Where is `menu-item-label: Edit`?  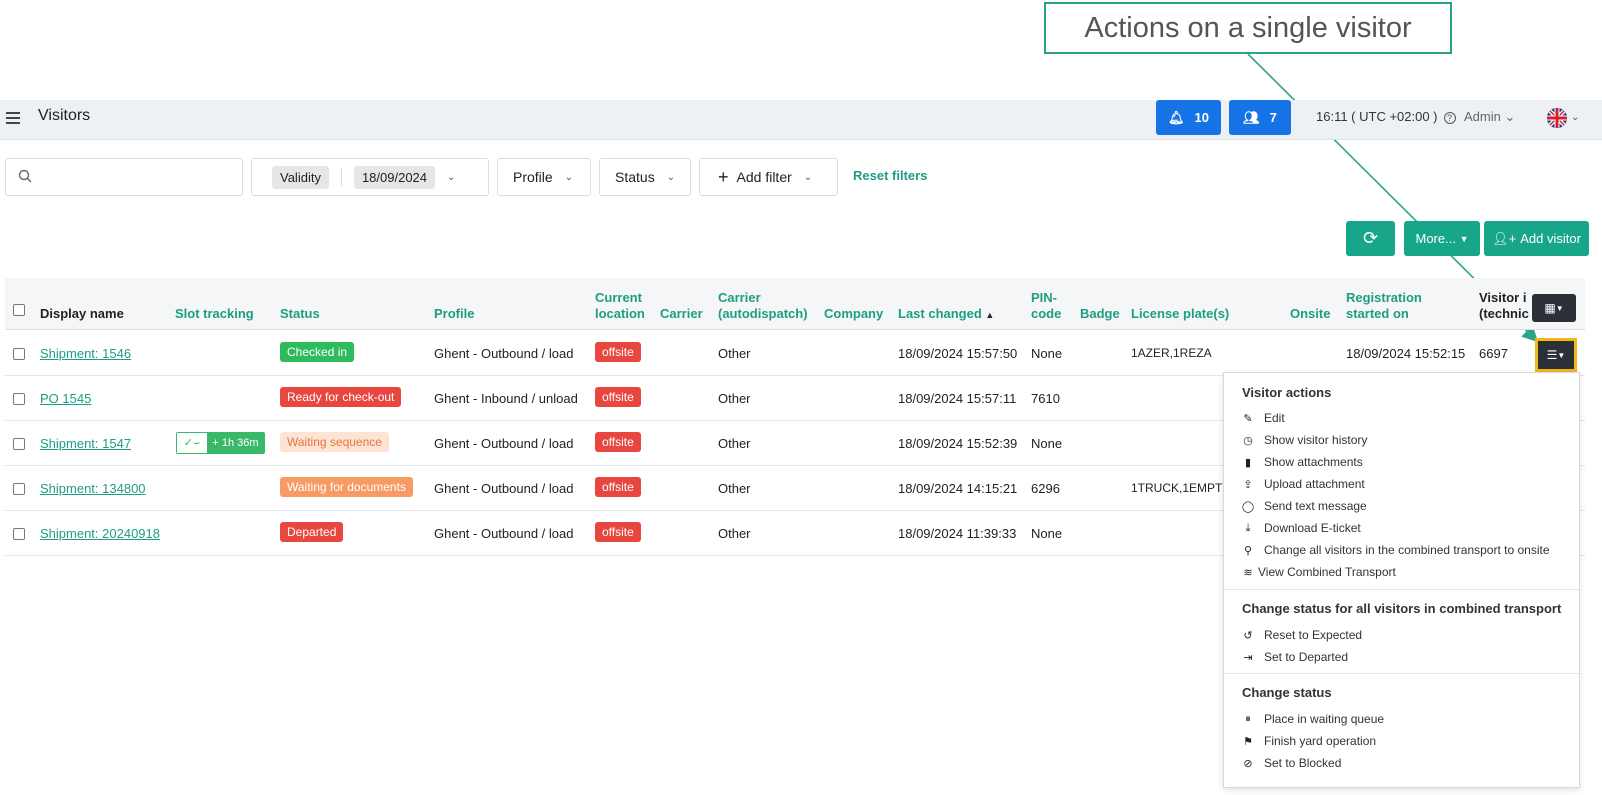 menu-item-label: Edit is located at coordinates (1274, 418).